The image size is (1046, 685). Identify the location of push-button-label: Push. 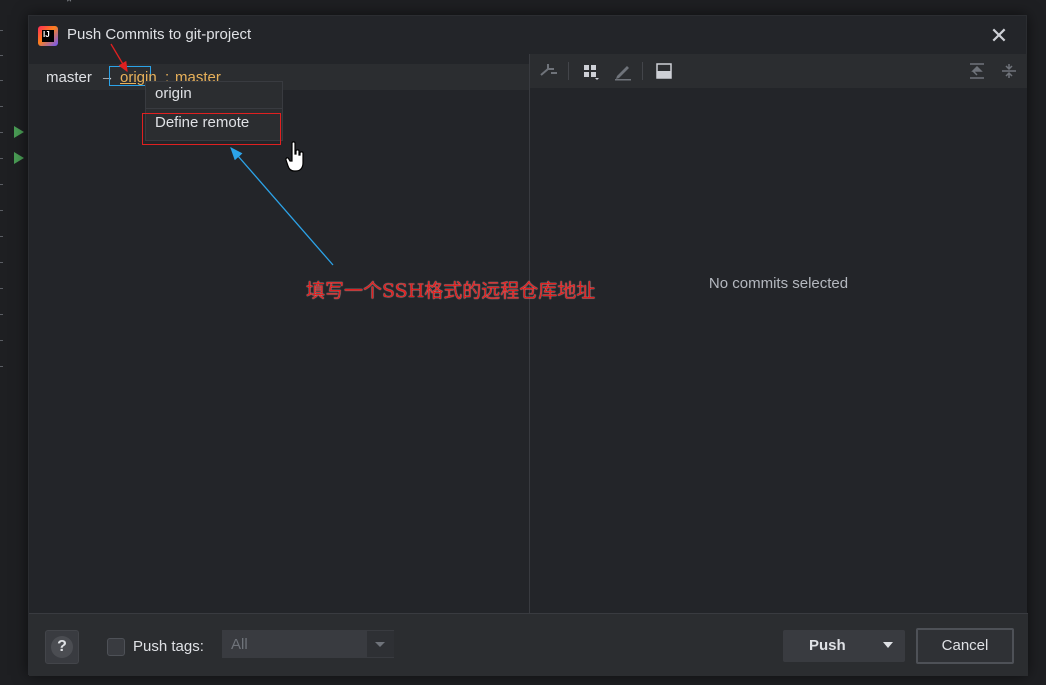
(827, 645).